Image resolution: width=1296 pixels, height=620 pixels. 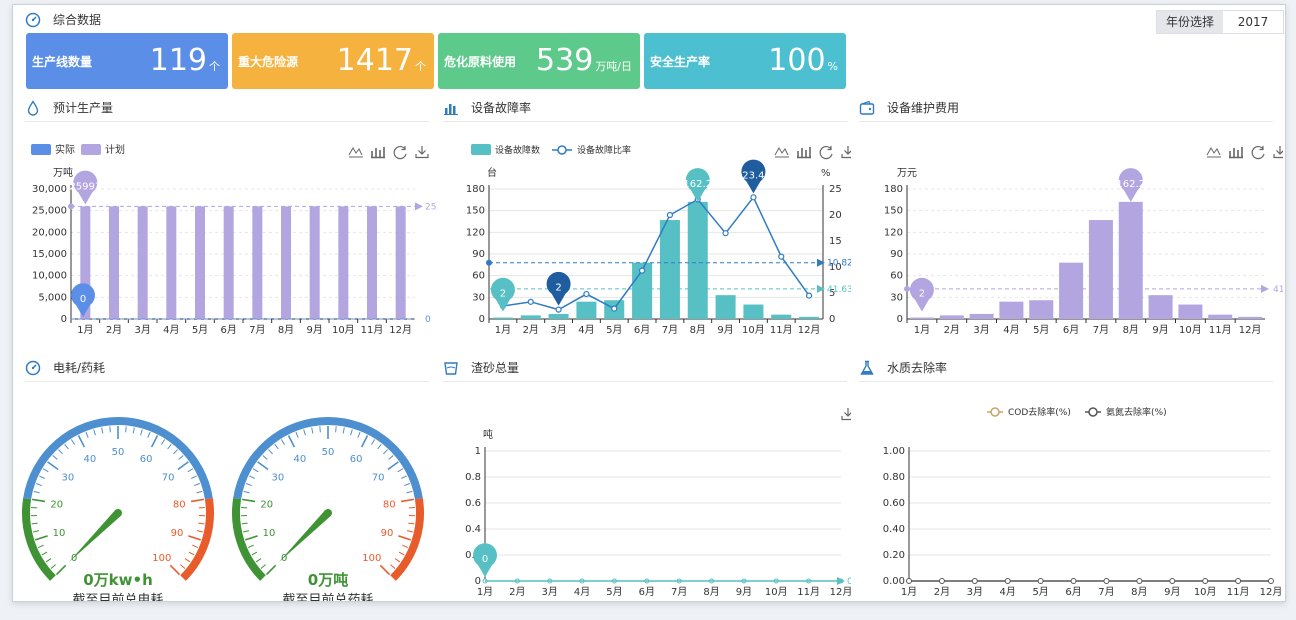 What do you see at coordinates (645, 381) in the screenshot?
I see `divider` at bounding box center [645, 381].